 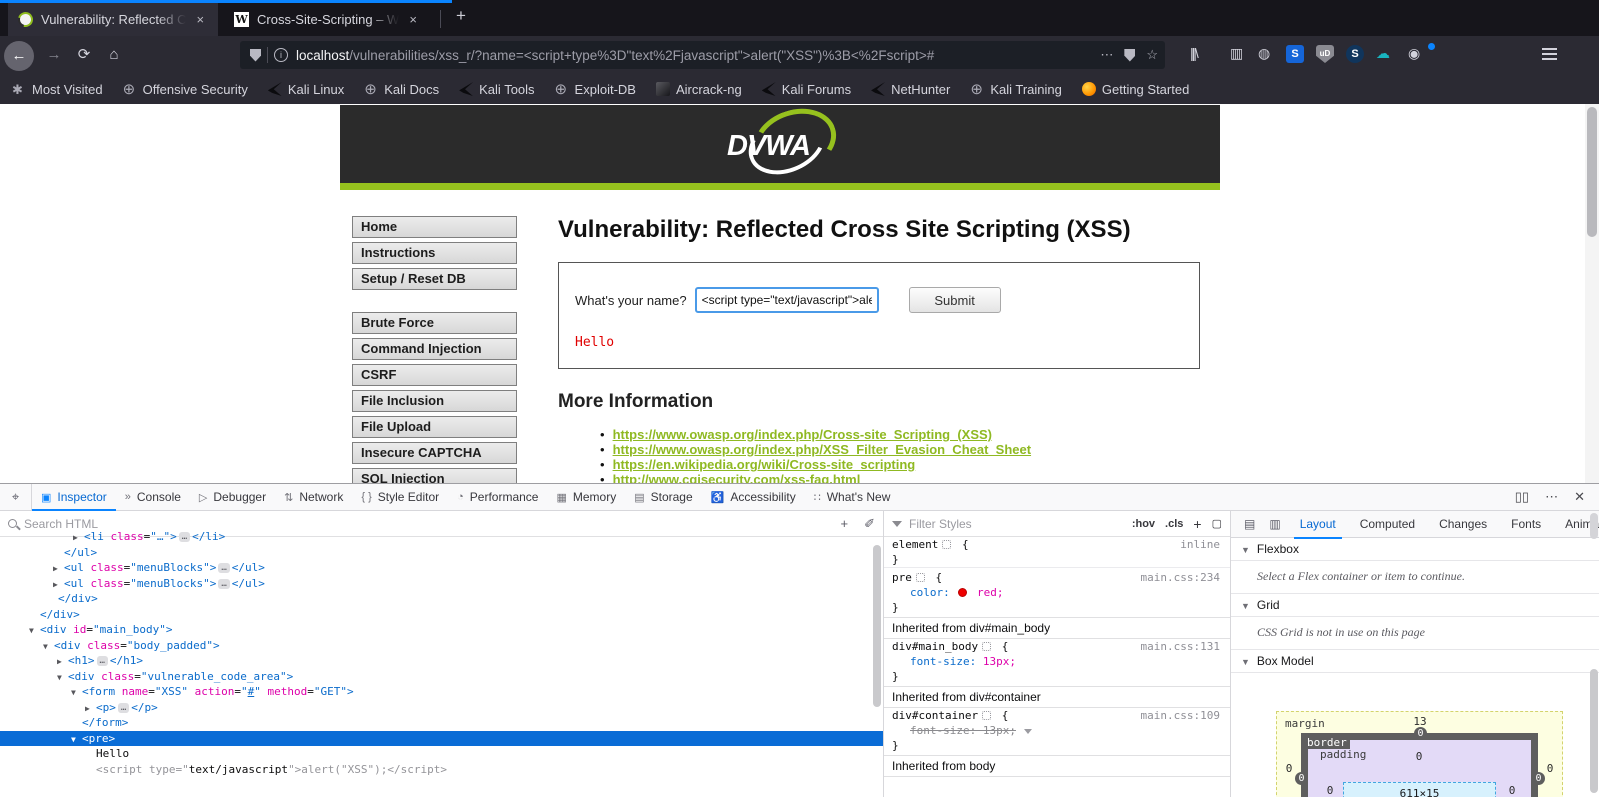 I want to click on sidebar-item: File Upload, so click(x=434, y=427).